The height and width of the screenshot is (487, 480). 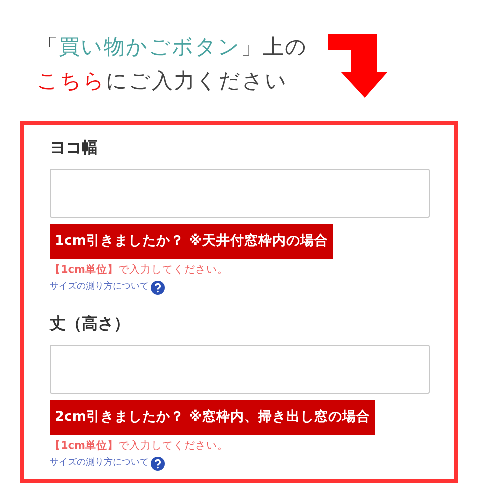 What do you see at coordinates (162, 81) in the screenshot?
I see `heading-line: こちら にご入力ください` at bounding box center [162, 81].